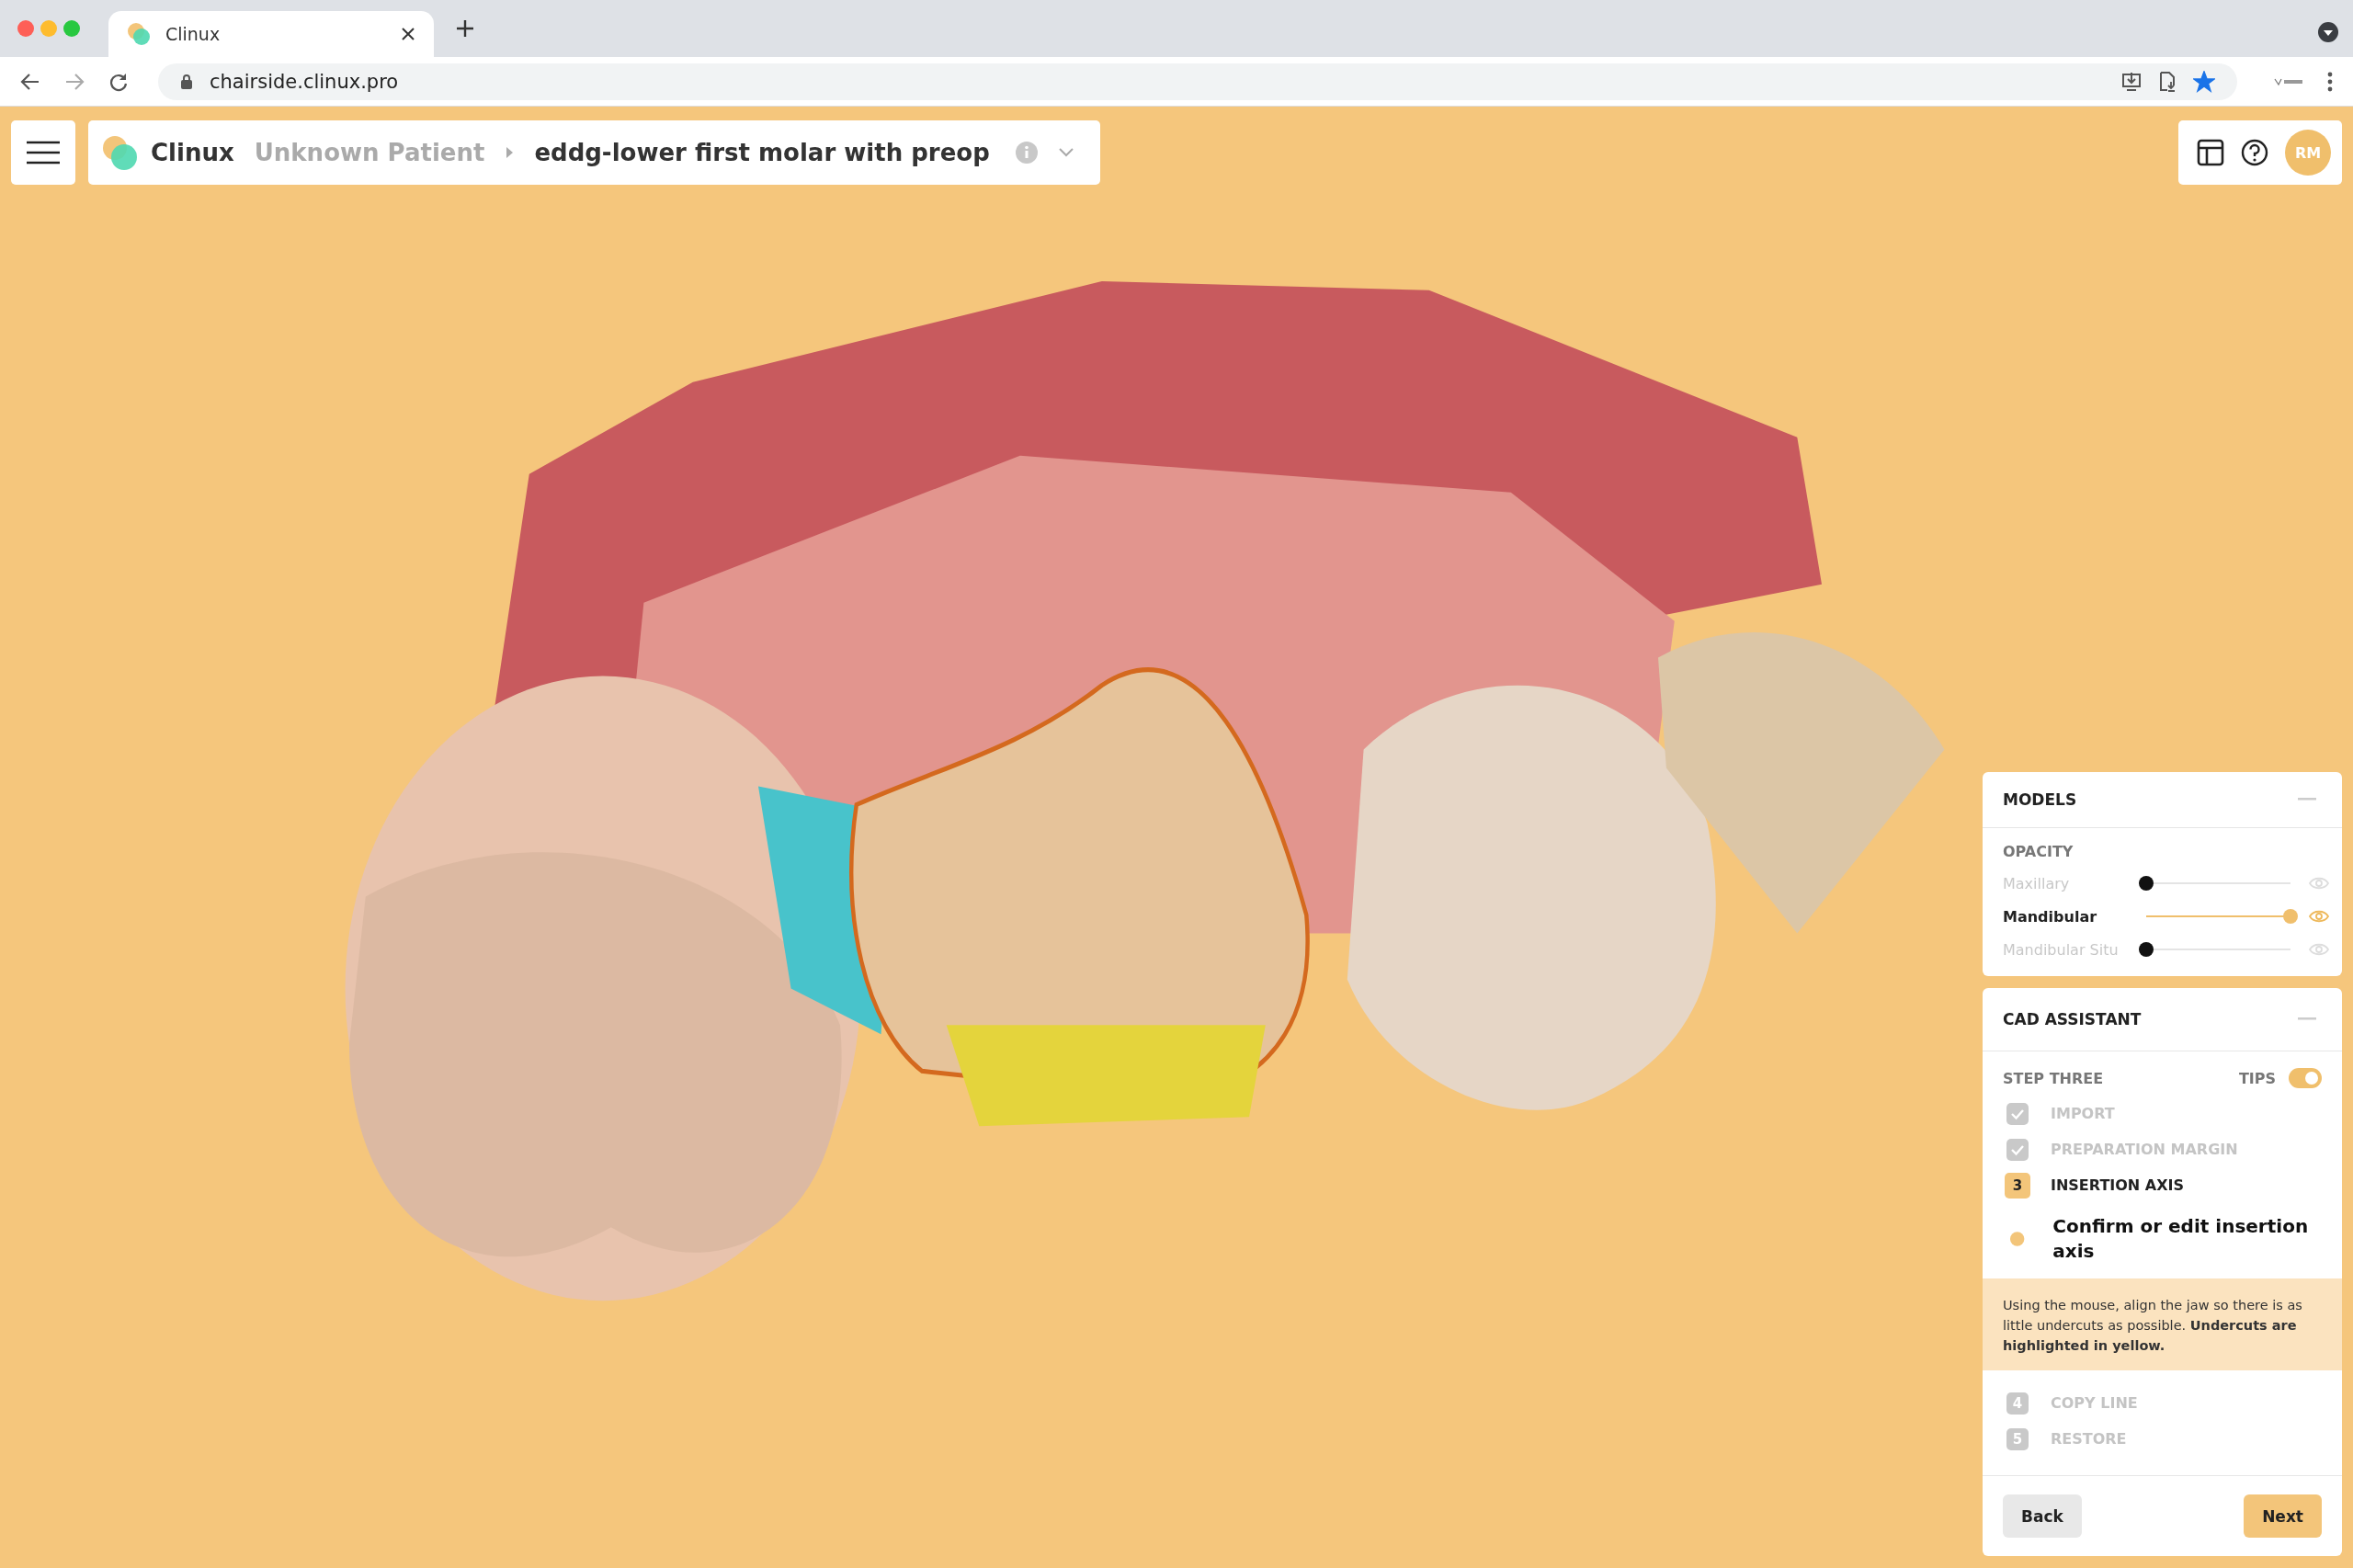 This screenshot has width=2353, height=1568. Describe the element at coordinates (192, 152) in the screenshot. I see `brand-name: Clinux` at that location.